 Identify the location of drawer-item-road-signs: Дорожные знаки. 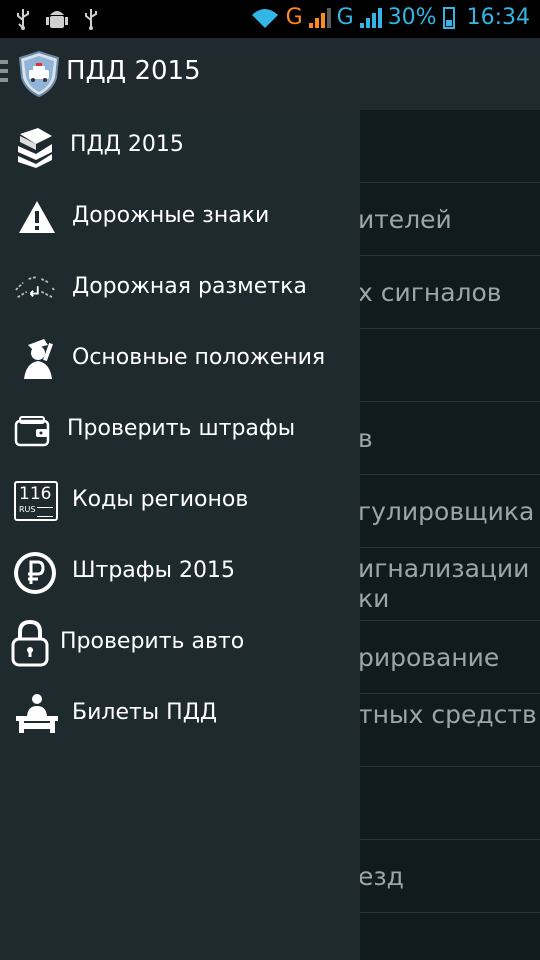
(180, 218).